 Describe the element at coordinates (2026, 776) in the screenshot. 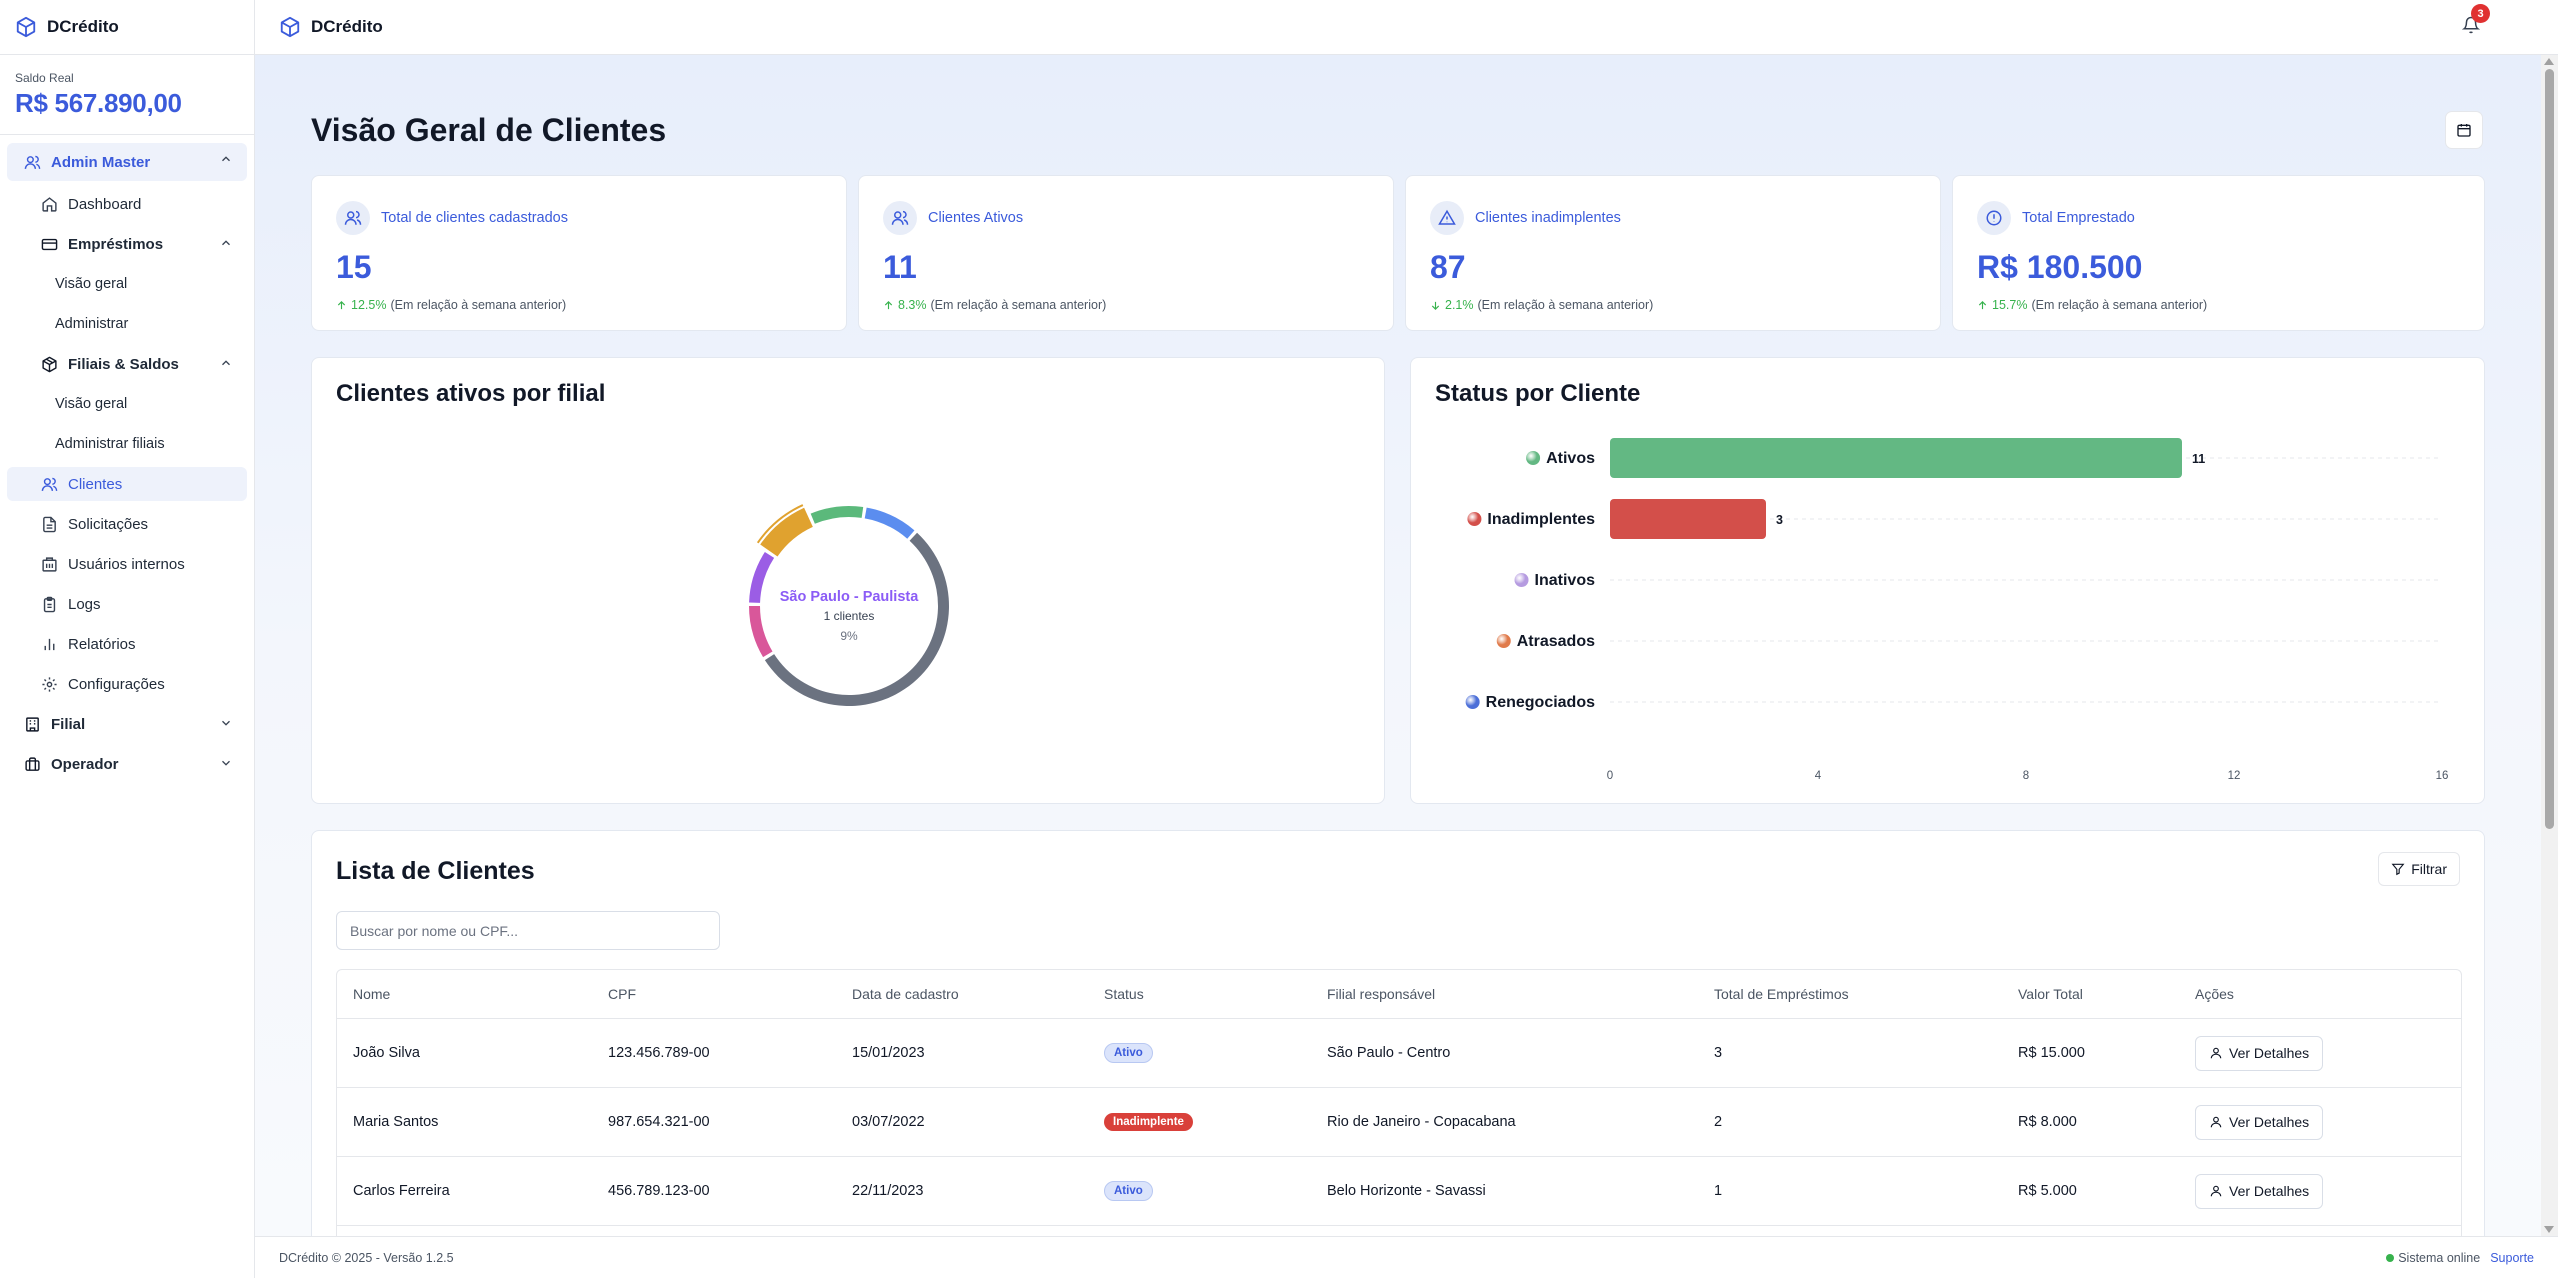

I see `x-tick-label: 8` at that location.